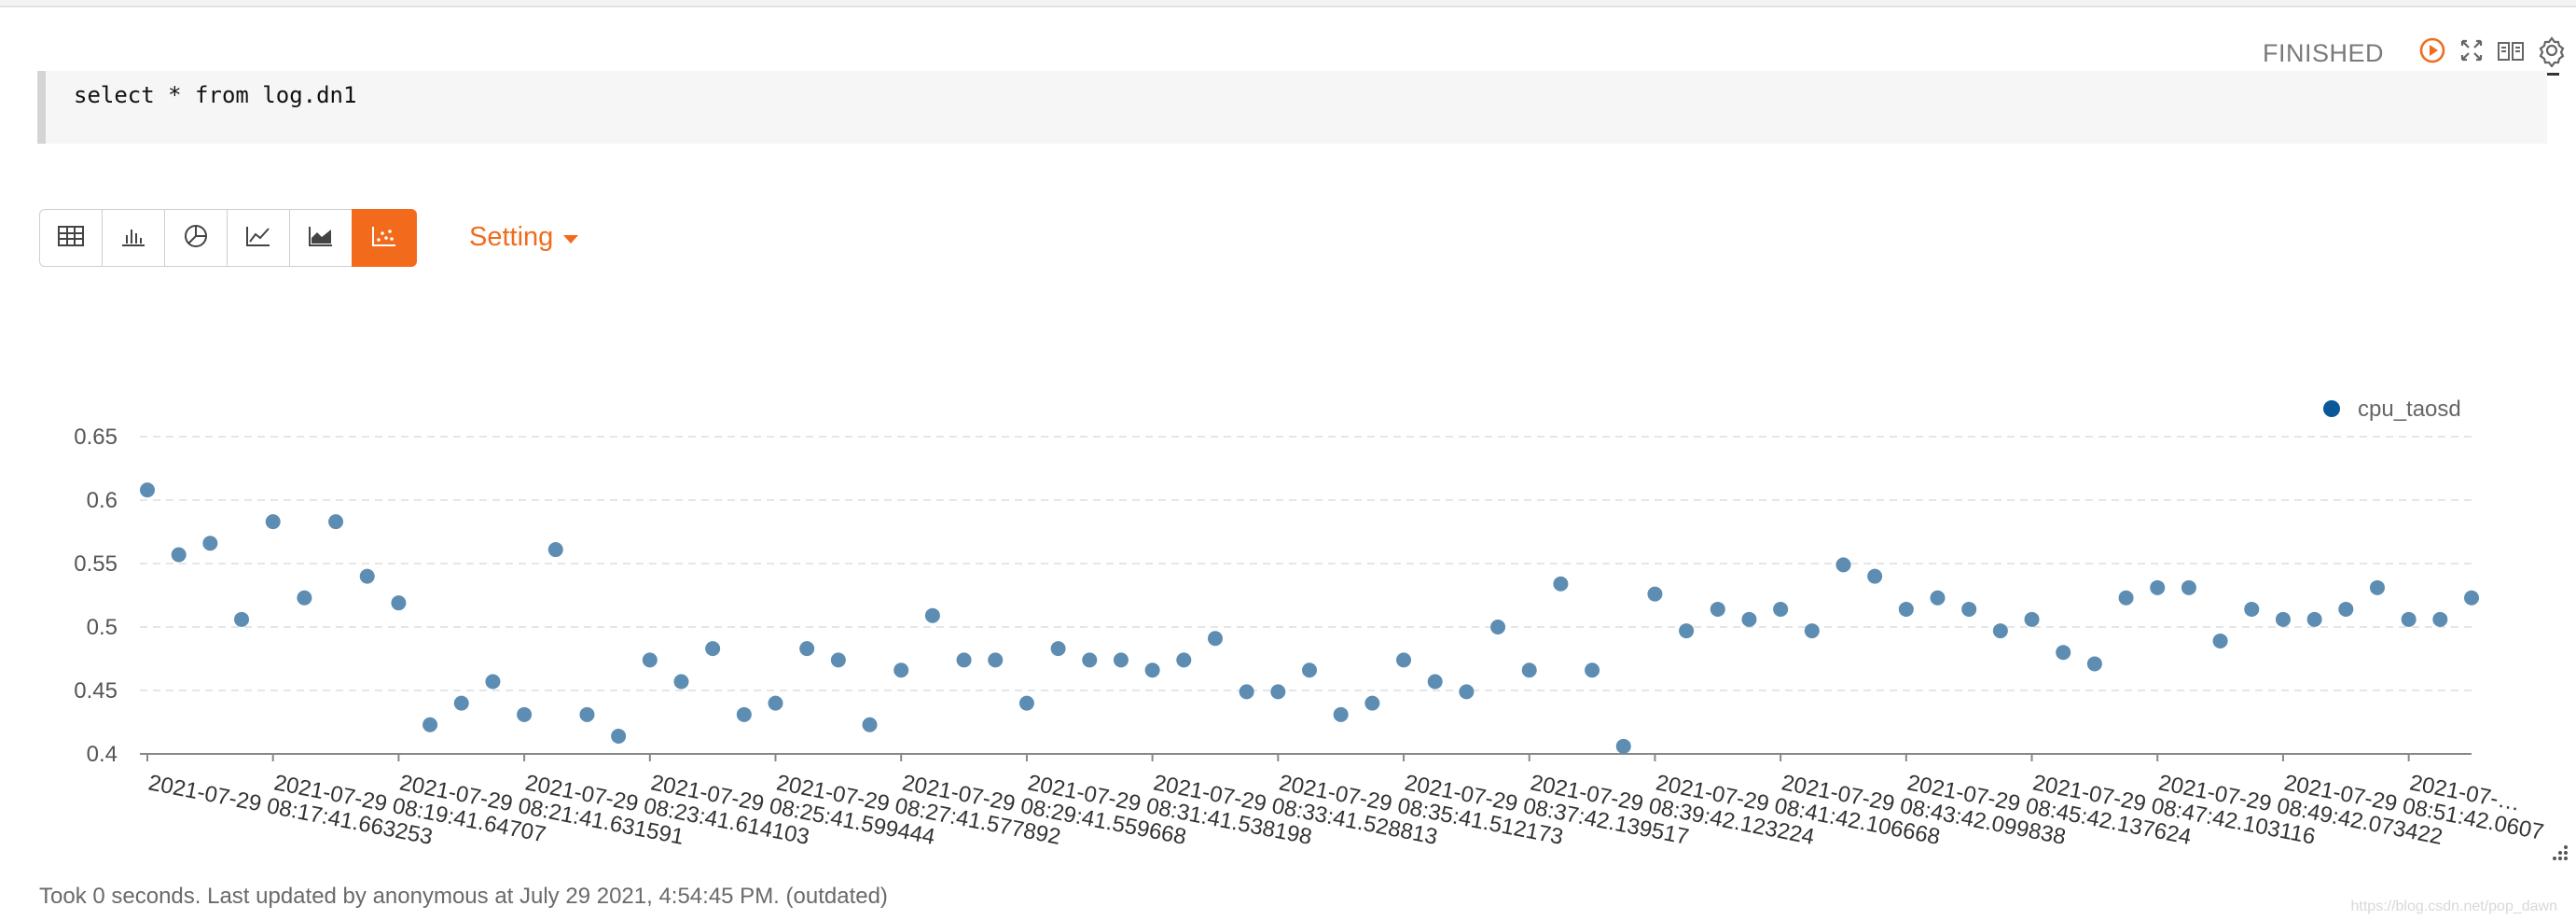  I want to click on bar-chart-button, so click(133, 238).